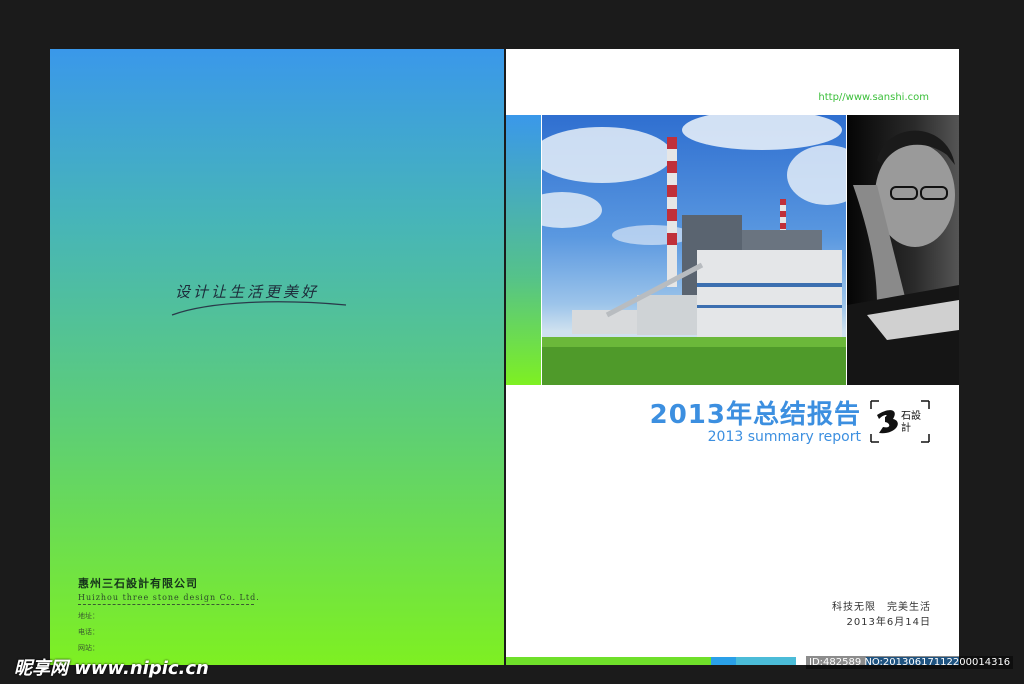 This screenshot has width=1024, height=684. I want to click on swoosh-decoration, so click(259, 308).